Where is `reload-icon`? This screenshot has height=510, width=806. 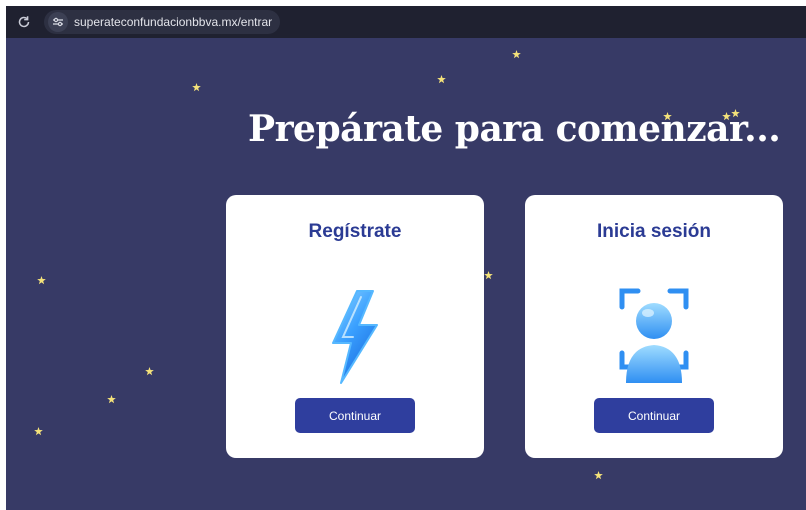 reload-icon is located at coordinates (24, 22).